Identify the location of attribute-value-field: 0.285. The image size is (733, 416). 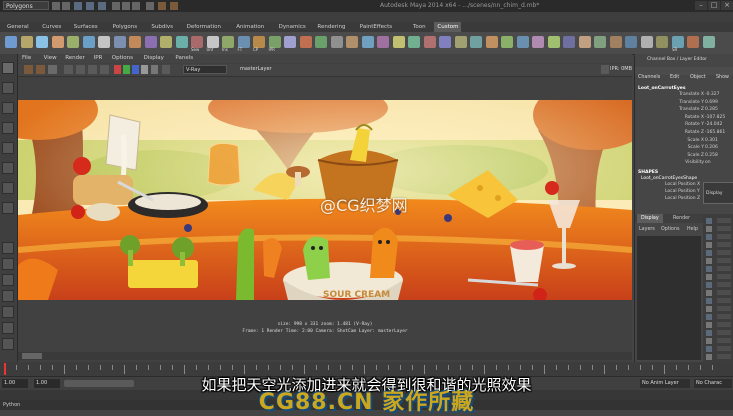
(711, 109).